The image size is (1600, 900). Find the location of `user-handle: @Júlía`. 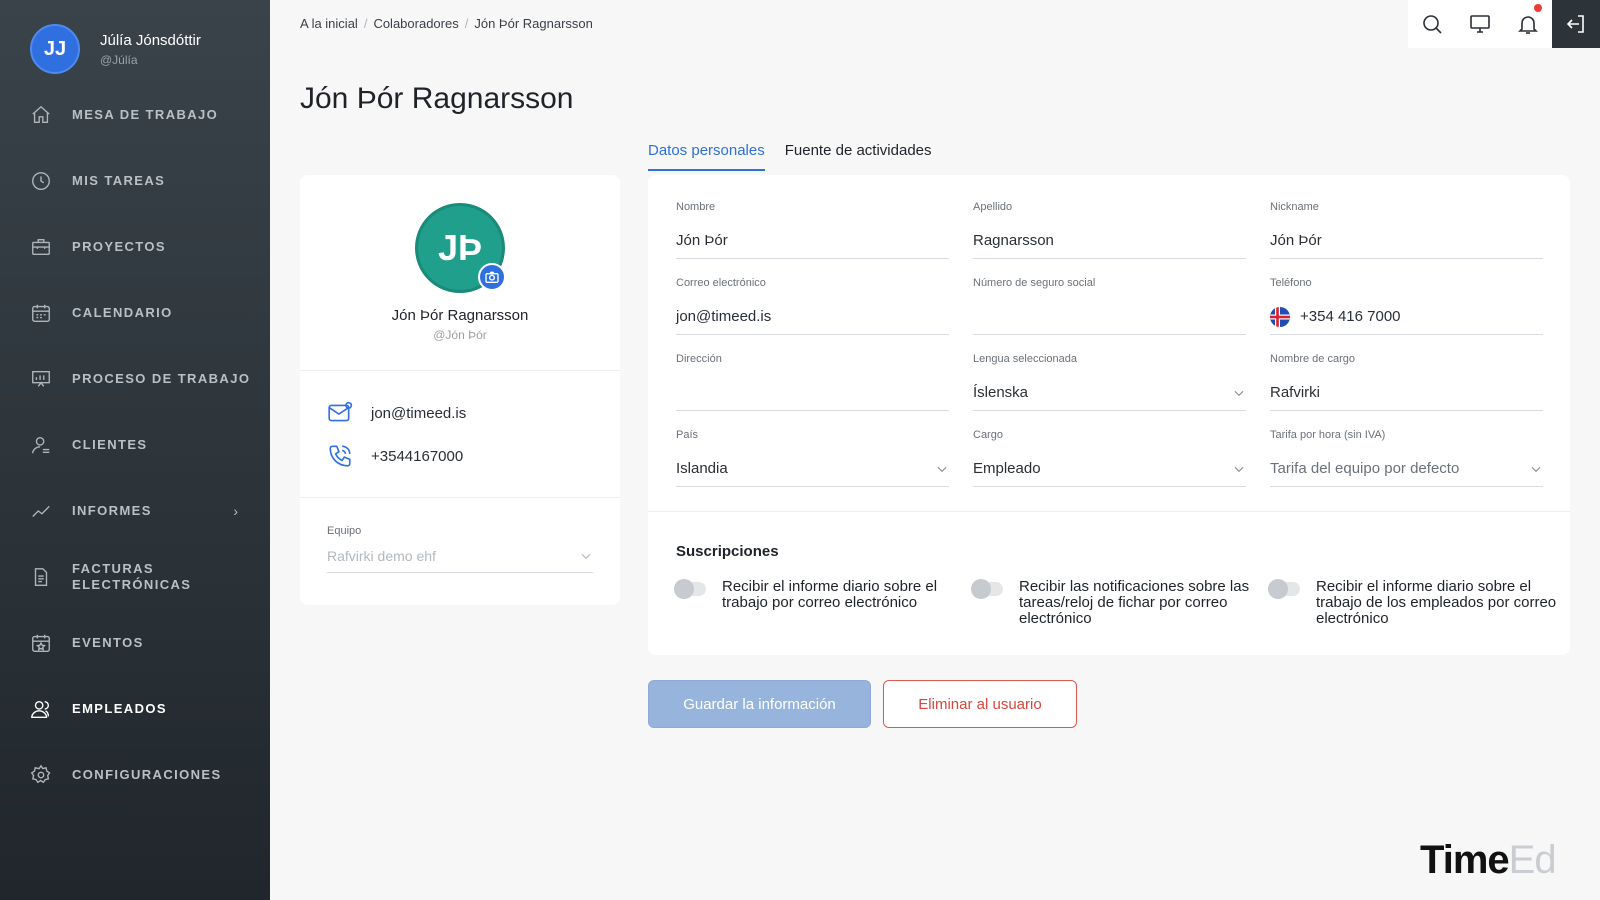

user-handle: @Júlía is located at coordinates (119, 59).